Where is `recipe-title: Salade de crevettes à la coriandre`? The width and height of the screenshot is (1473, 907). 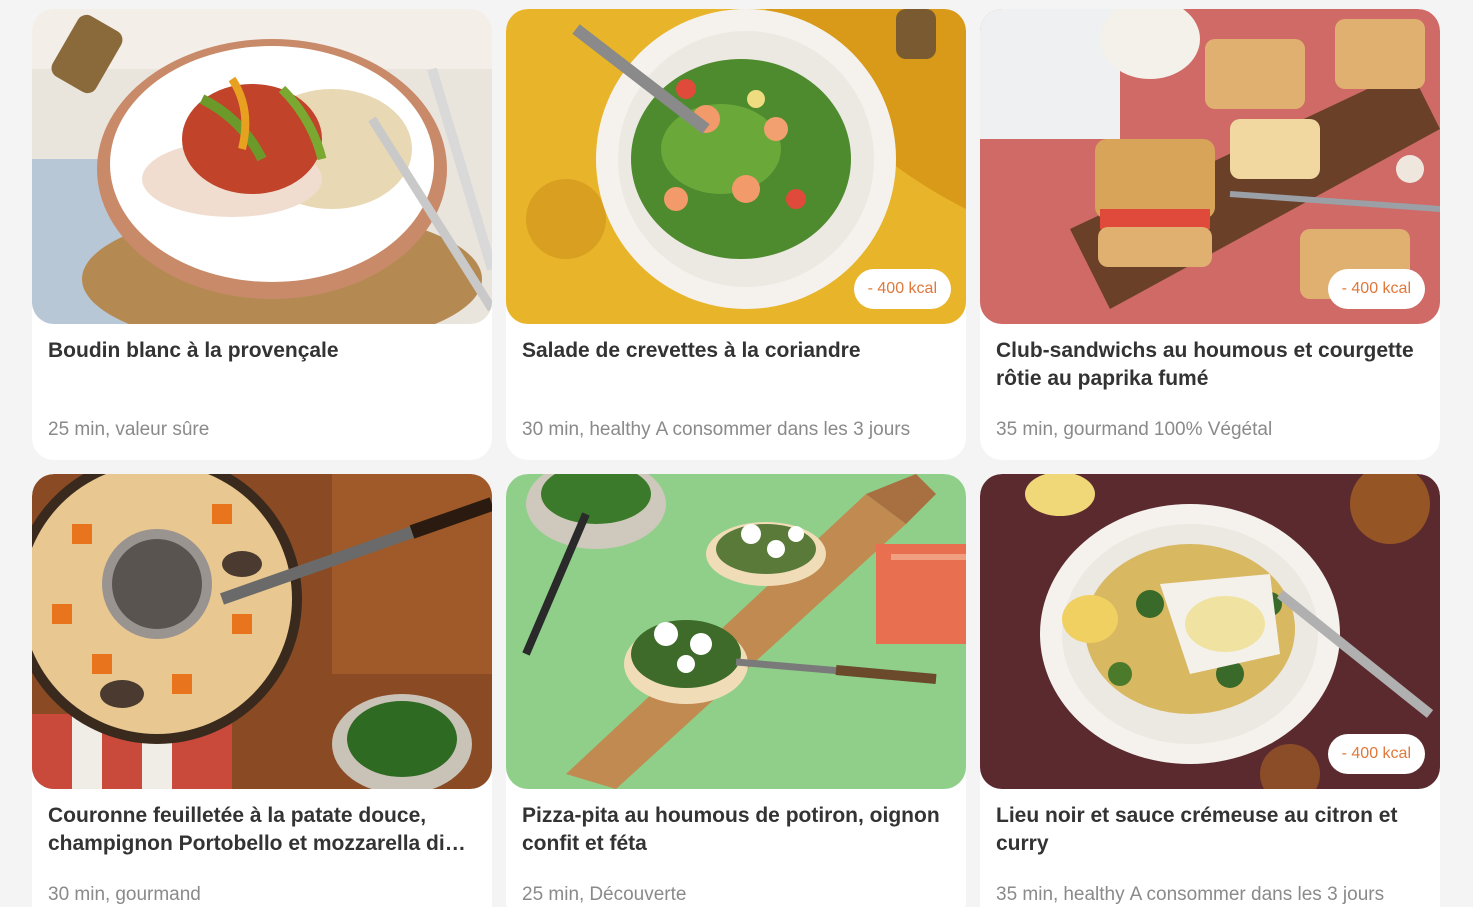
recipe-title: Salade de crevettes à la coriandre is located at coordinates (736, 351).